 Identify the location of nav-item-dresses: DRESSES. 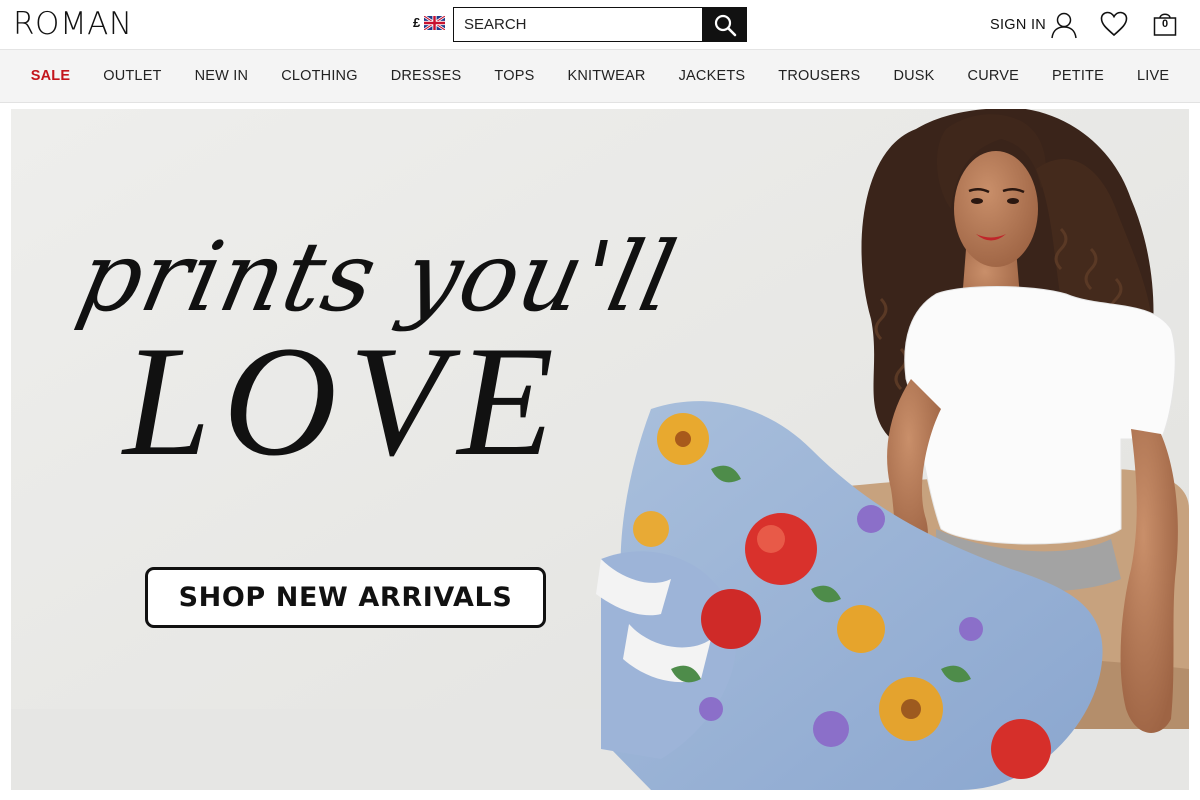
(426, 76).